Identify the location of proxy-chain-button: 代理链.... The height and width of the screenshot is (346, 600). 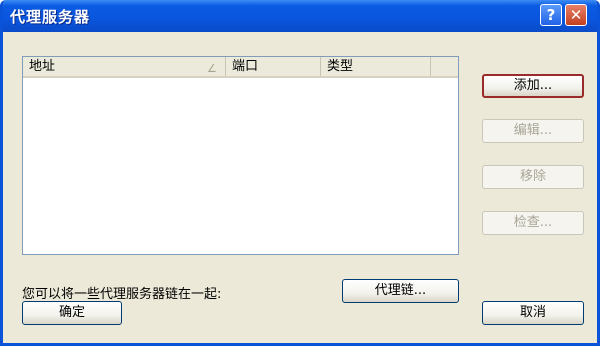
(400, 291).